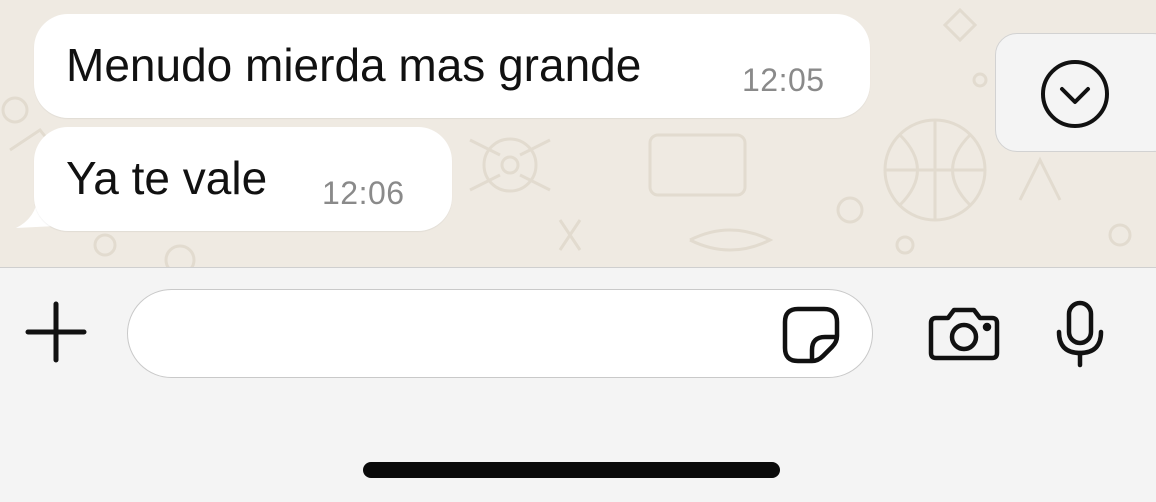 The width and height of the screenshot is (1156, 502). Describe the element at coordinates (56, 332) in the screenshot. I see `plus-icon` at that location.